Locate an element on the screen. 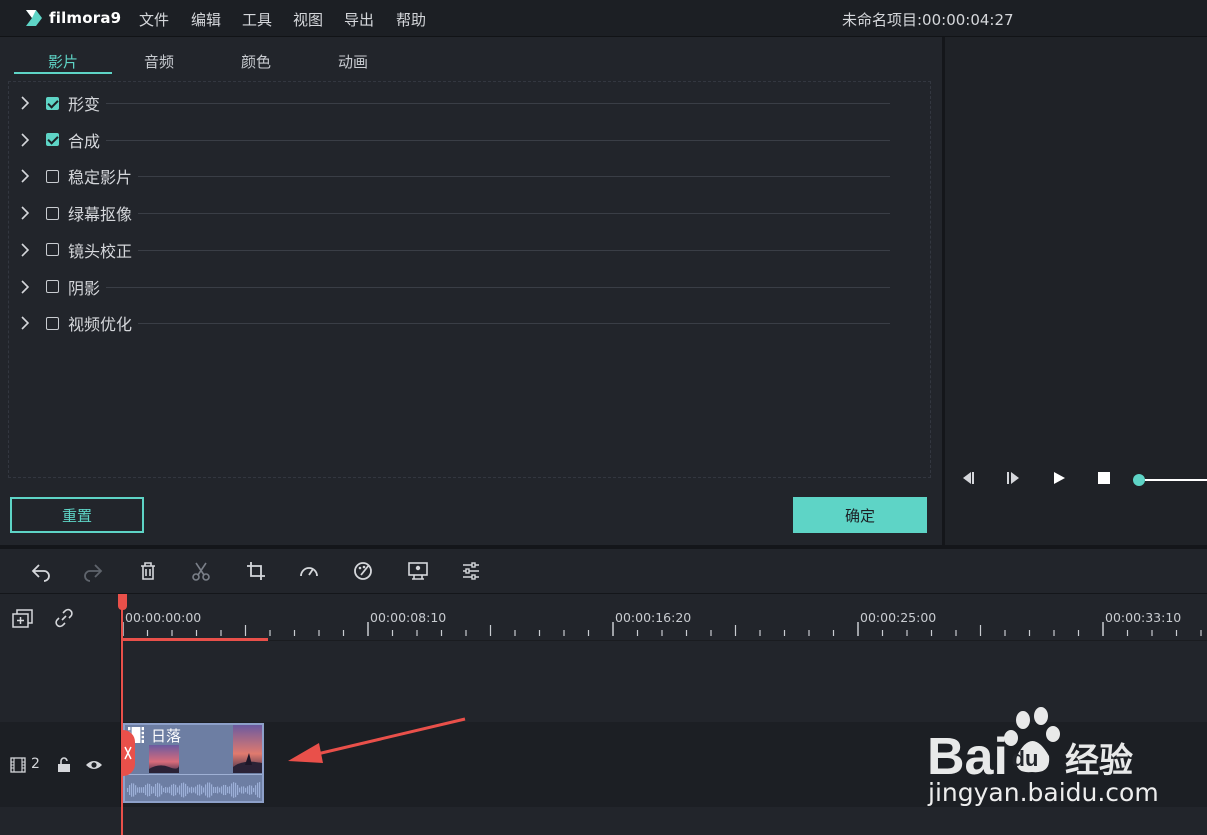  annotation-arrow is located at coordinates (377, 740).